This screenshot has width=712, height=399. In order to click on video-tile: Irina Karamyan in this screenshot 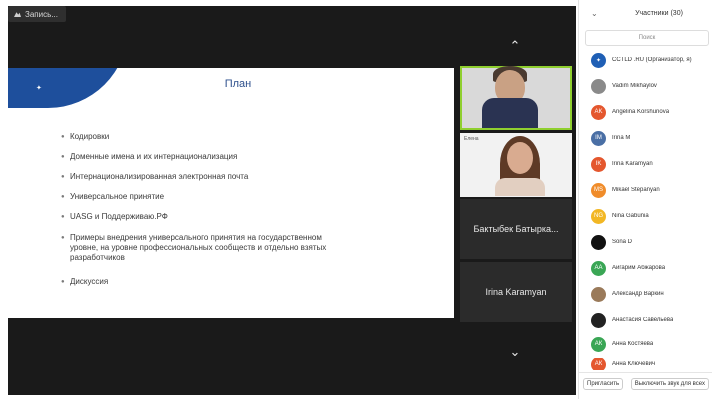, I will do `click(516, 292)`.